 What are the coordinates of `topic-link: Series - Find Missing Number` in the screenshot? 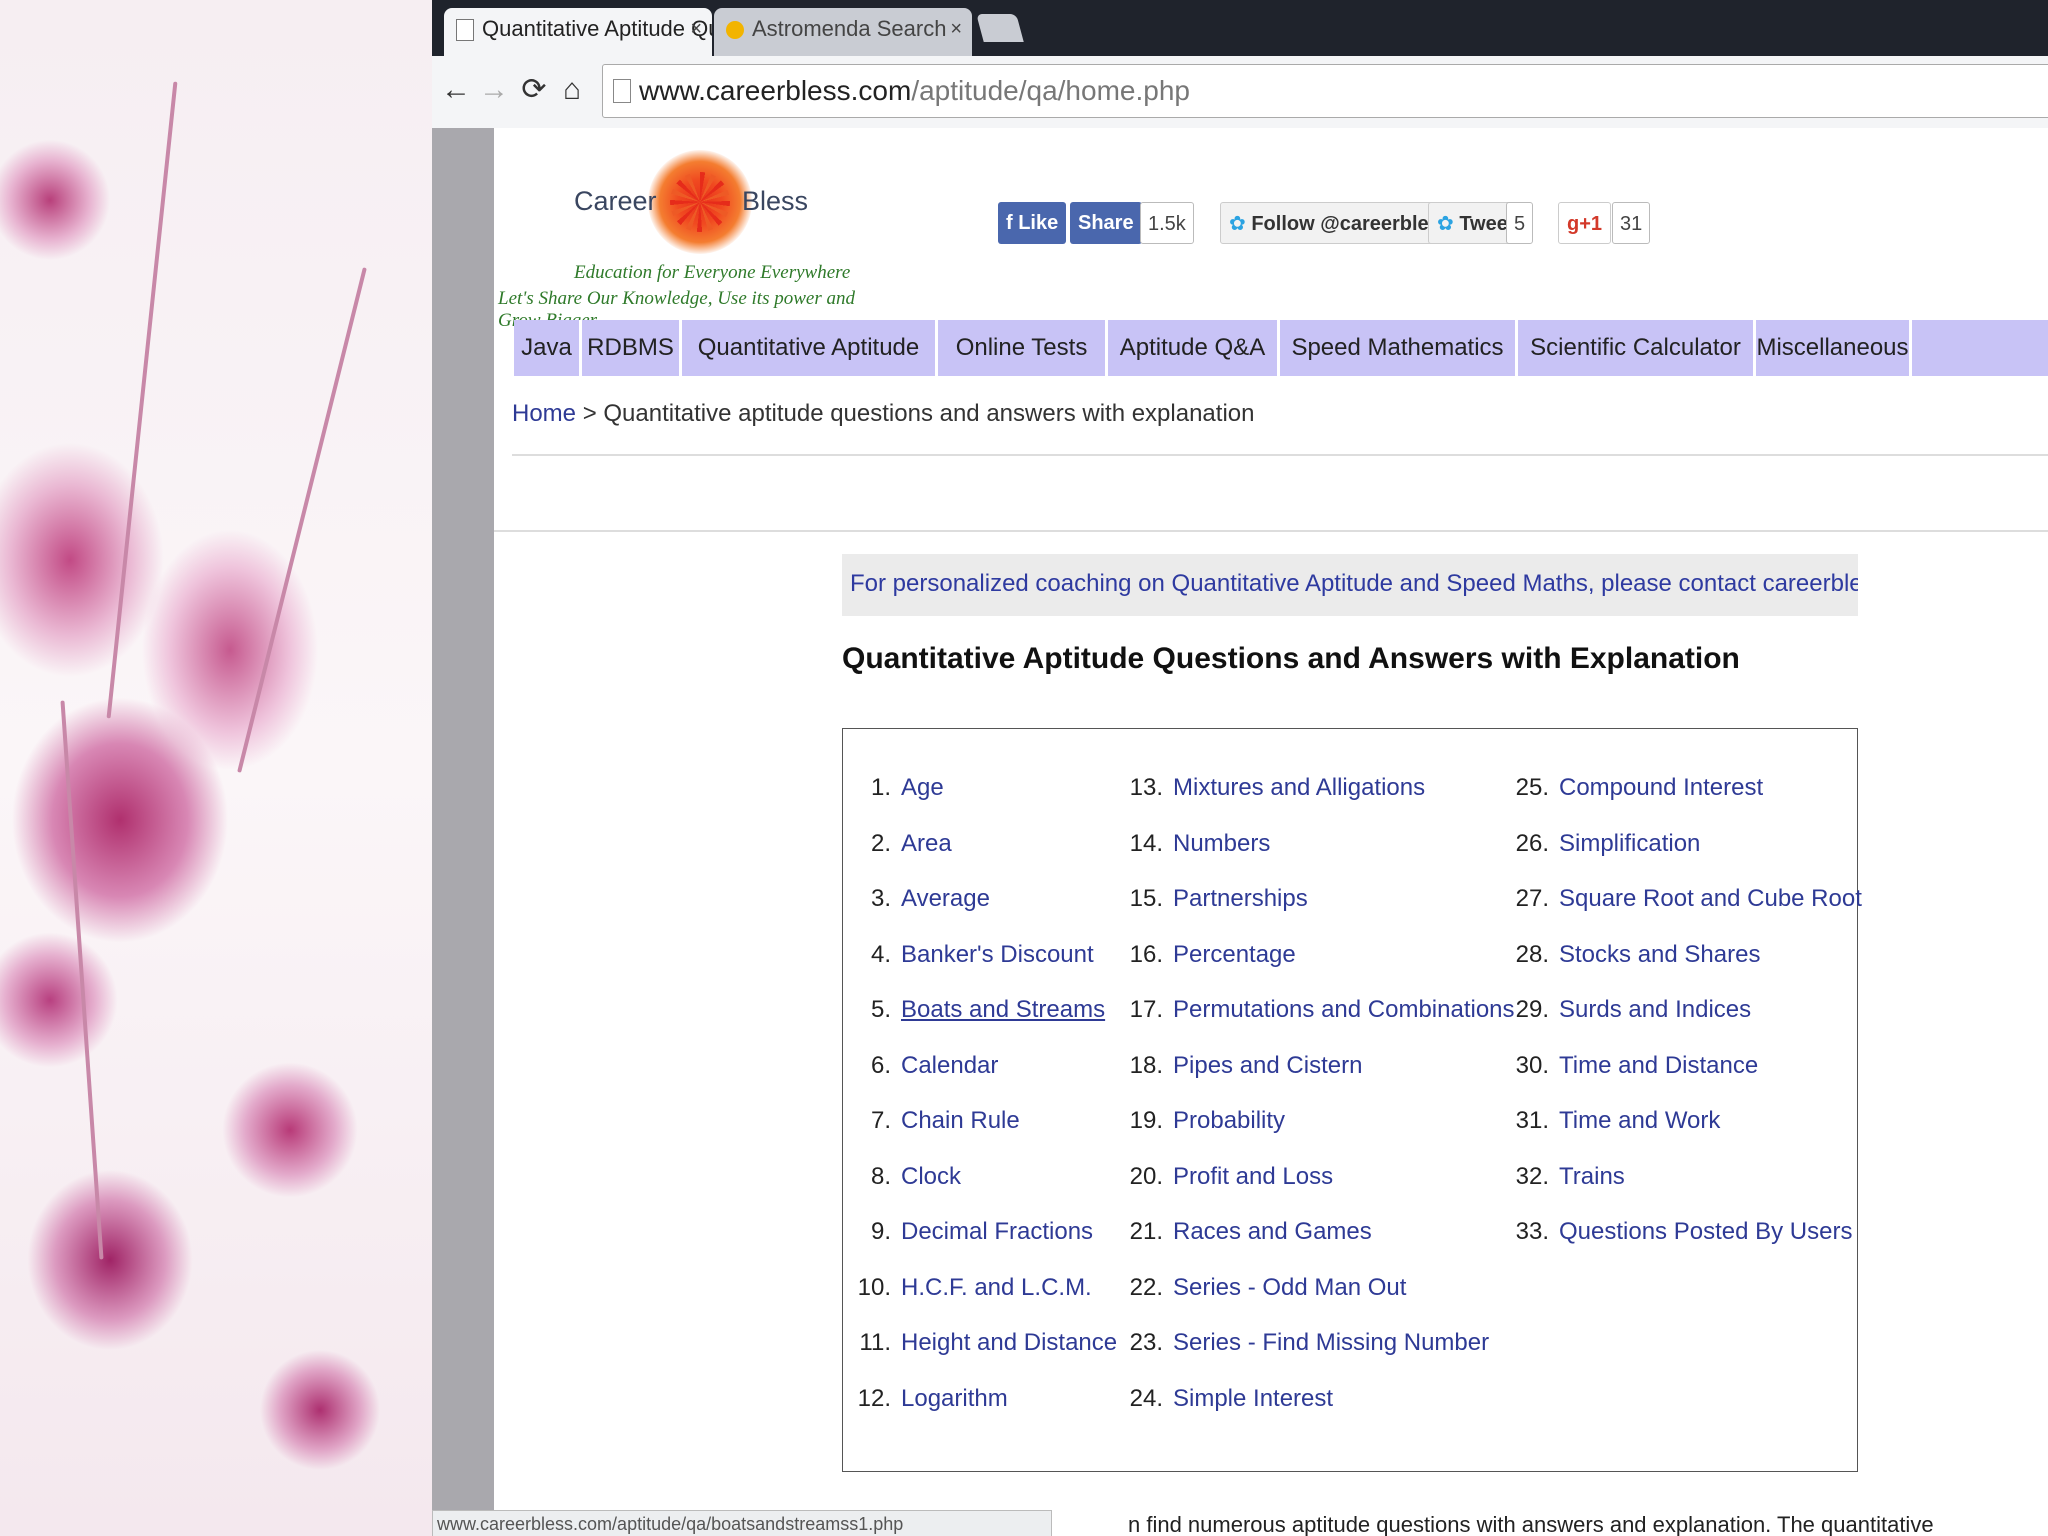 It's located at (1331, 1342).